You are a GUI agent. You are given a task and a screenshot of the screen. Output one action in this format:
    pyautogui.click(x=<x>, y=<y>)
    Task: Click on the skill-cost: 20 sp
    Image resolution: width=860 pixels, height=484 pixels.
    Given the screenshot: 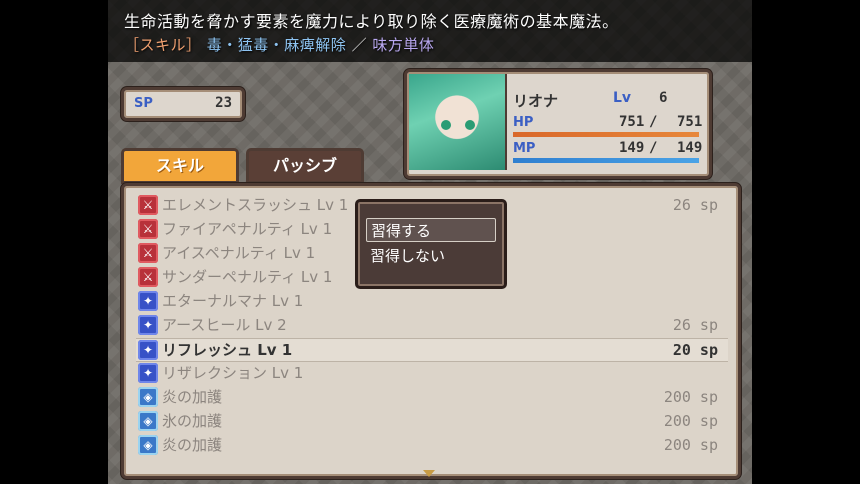 What is the action you would take?
    pyautogui.click(x=695, y=350)
    